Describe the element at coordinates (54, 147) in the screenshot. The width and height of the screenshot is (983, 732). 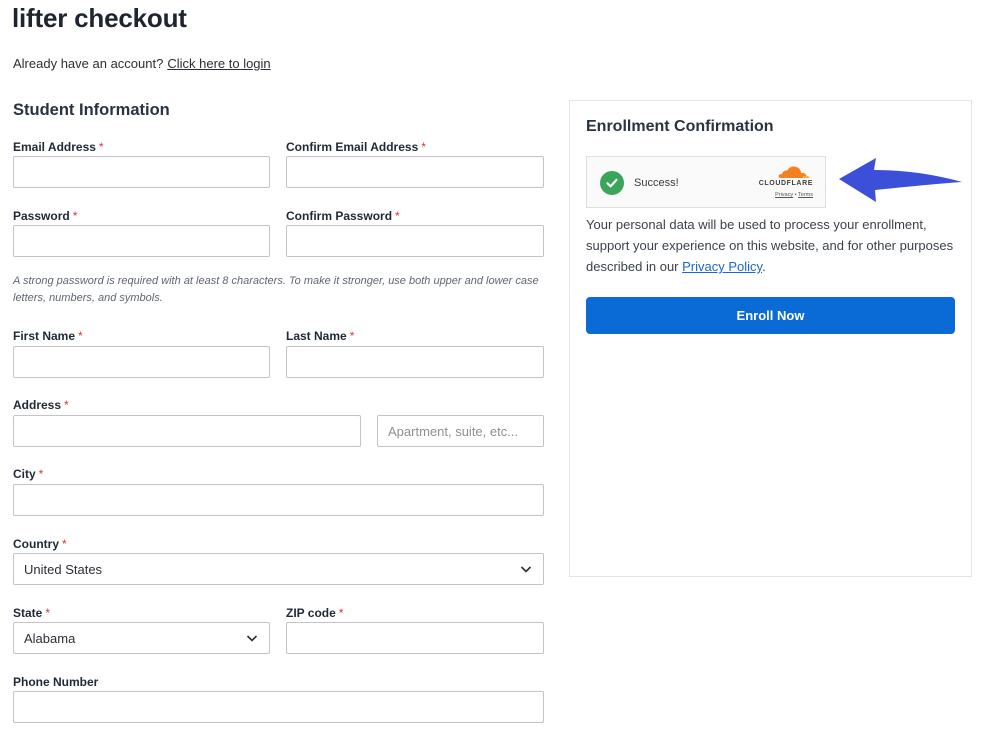
I see `email-label-text: Email Address` at that location.